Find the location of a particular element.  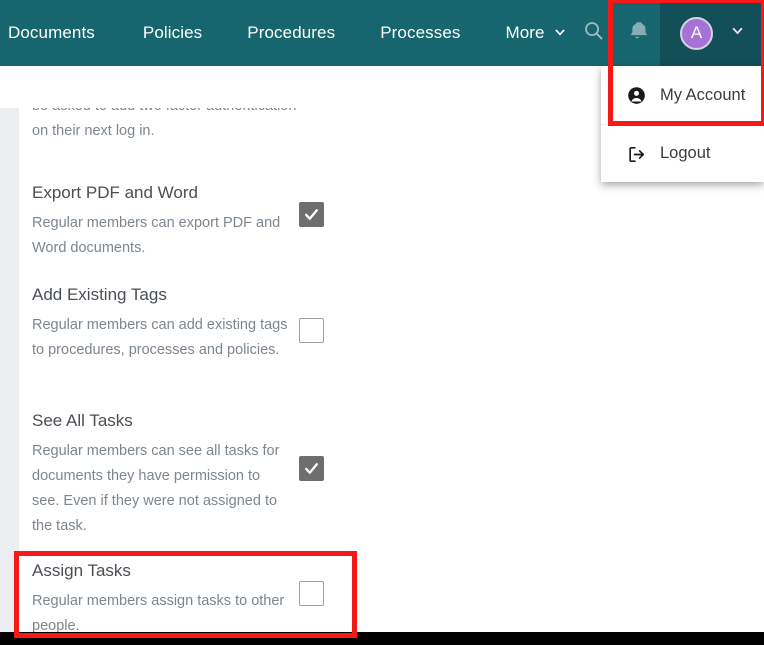

account-menu-button: A is located at coordinates (712, 33).